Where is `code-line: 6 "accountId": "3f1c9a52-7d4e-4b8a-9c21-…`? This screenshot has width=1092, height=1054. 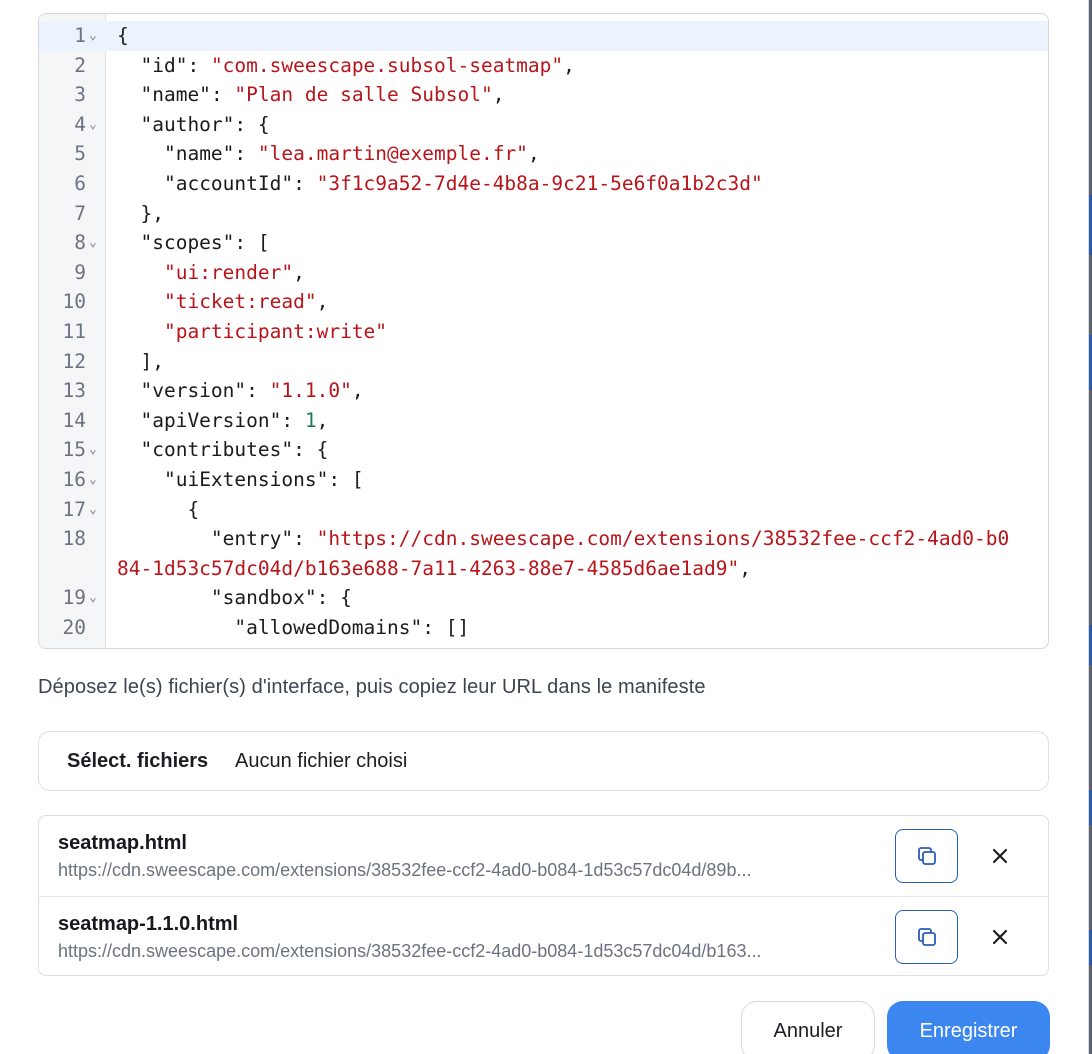
code-line: 6 "accountId": "3f1c9a52-7d4e-4b8a-9c21-… is located at coordinates (543, 184).